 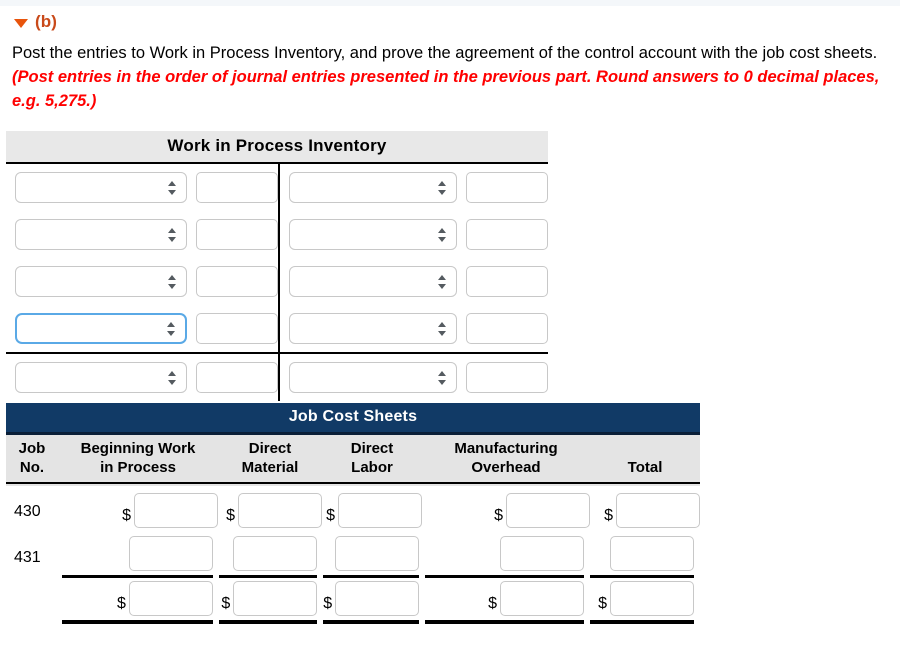 I want to click on jcs-column-header-line1: Job, so click(x=32, y=448).